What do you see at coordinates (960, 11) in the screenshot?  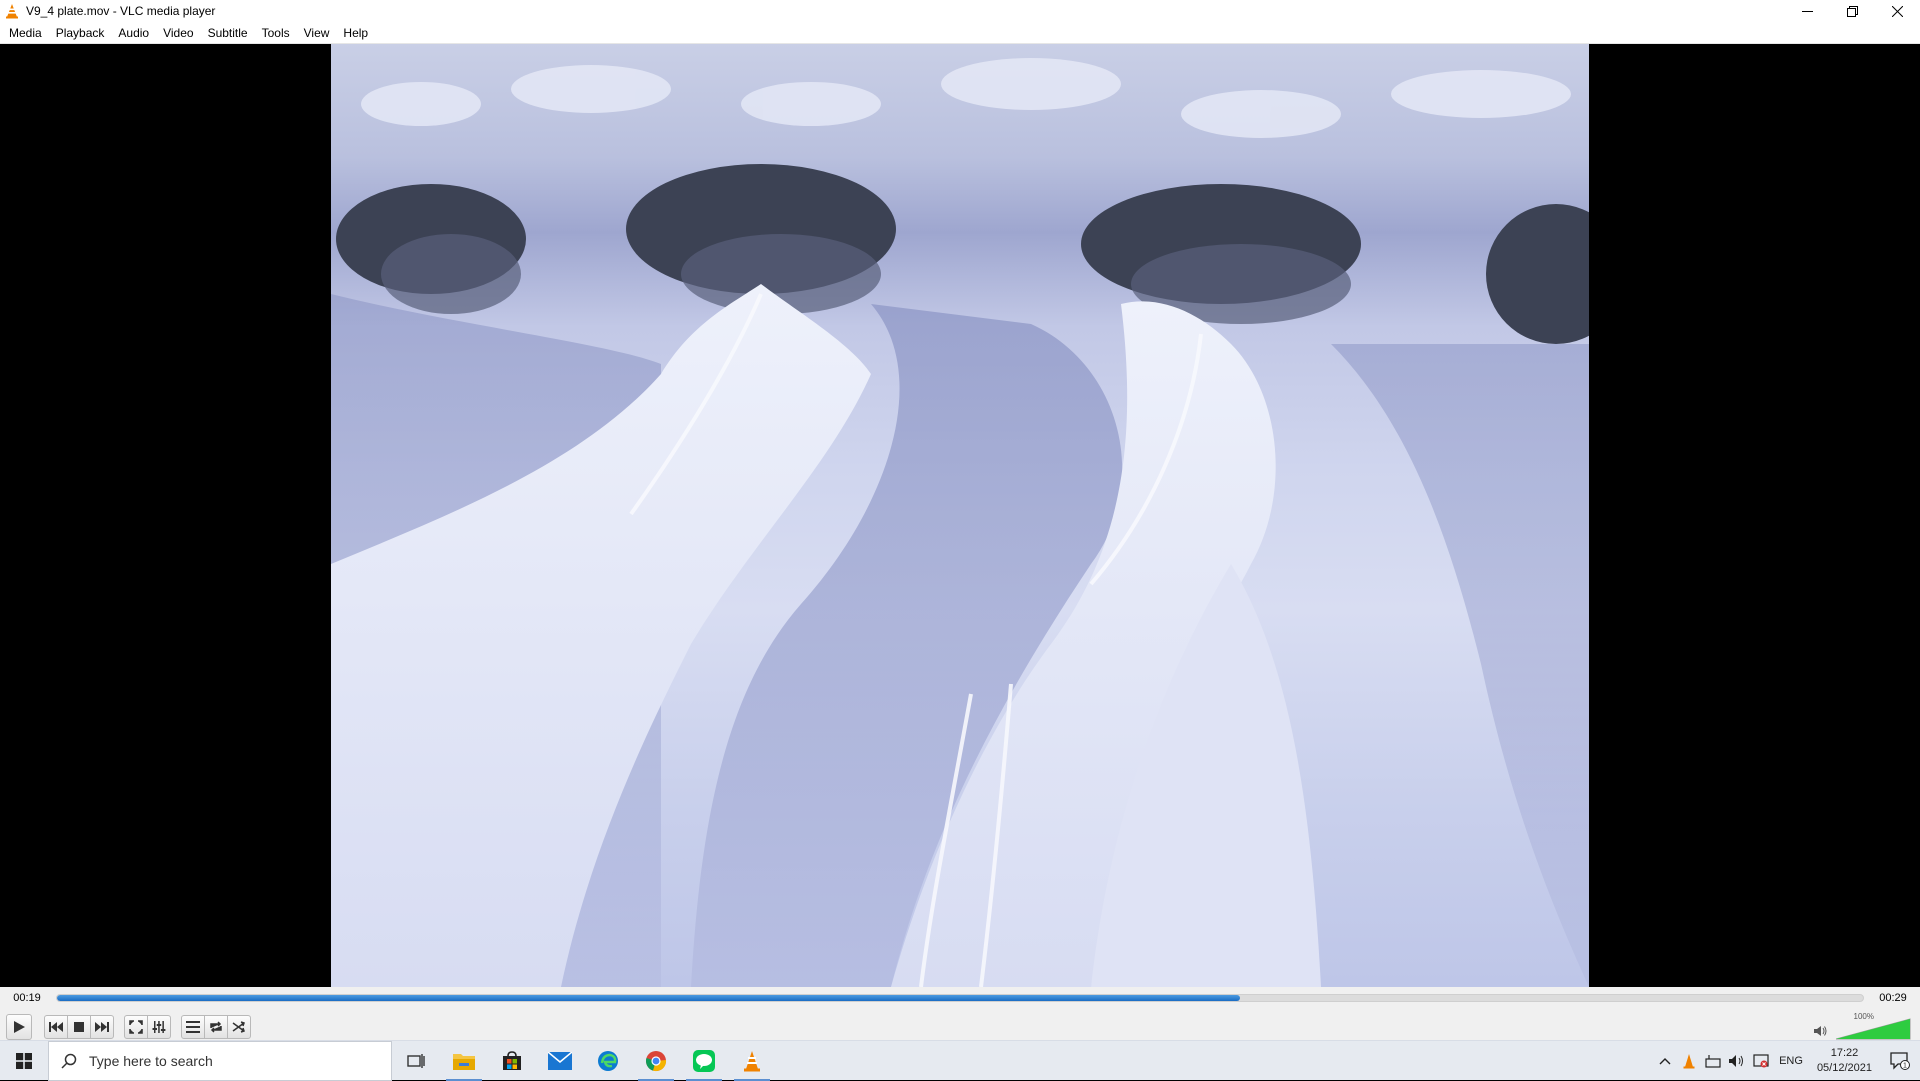 I see `title-bar: V9_4 plate.mov - VLC media player` at bounding box center [960, 11].